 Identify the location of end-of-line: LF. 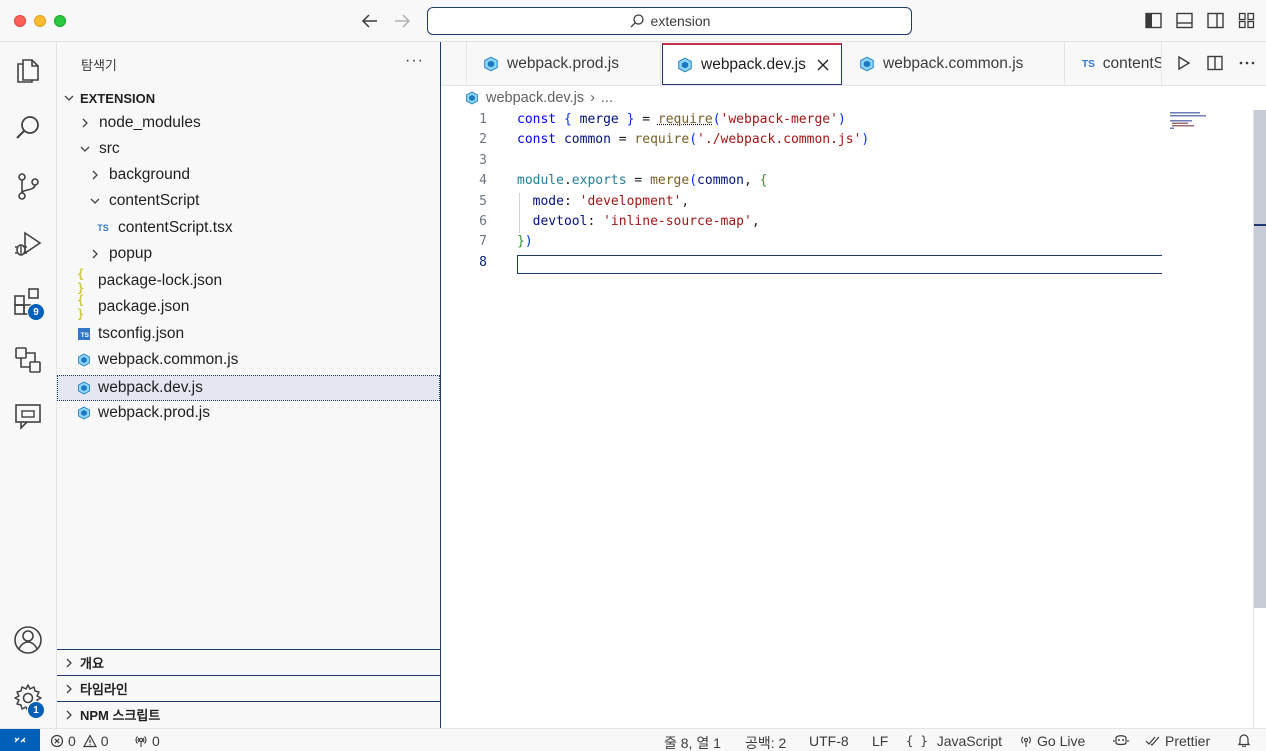
(880, 741).